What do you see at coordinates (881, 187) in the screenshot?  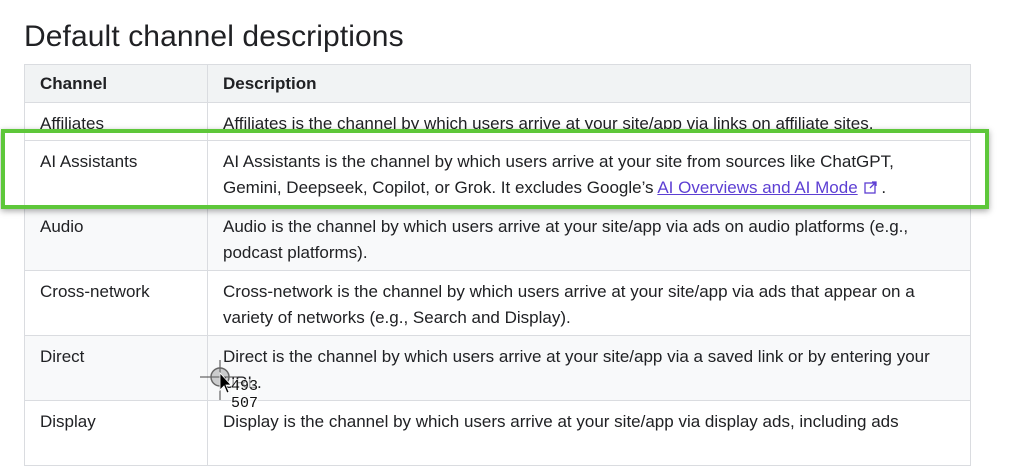 I see `description-text-end: .` at bounding box center [881, 187].